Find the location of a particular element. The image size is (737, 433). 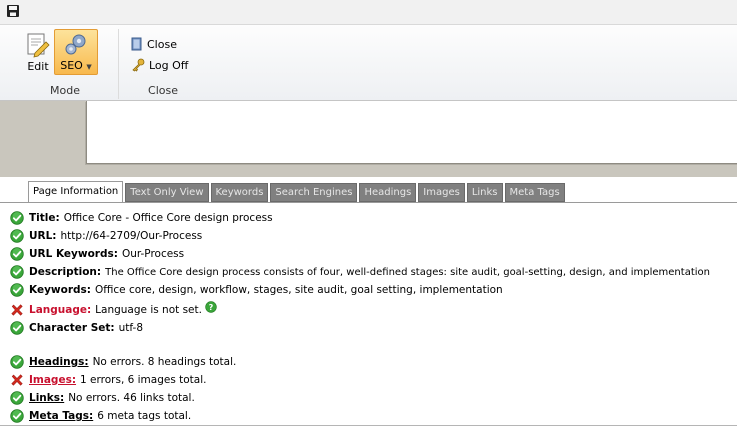

dropdown-arrow-icon: ▼ is located at coordinates (89, 67).